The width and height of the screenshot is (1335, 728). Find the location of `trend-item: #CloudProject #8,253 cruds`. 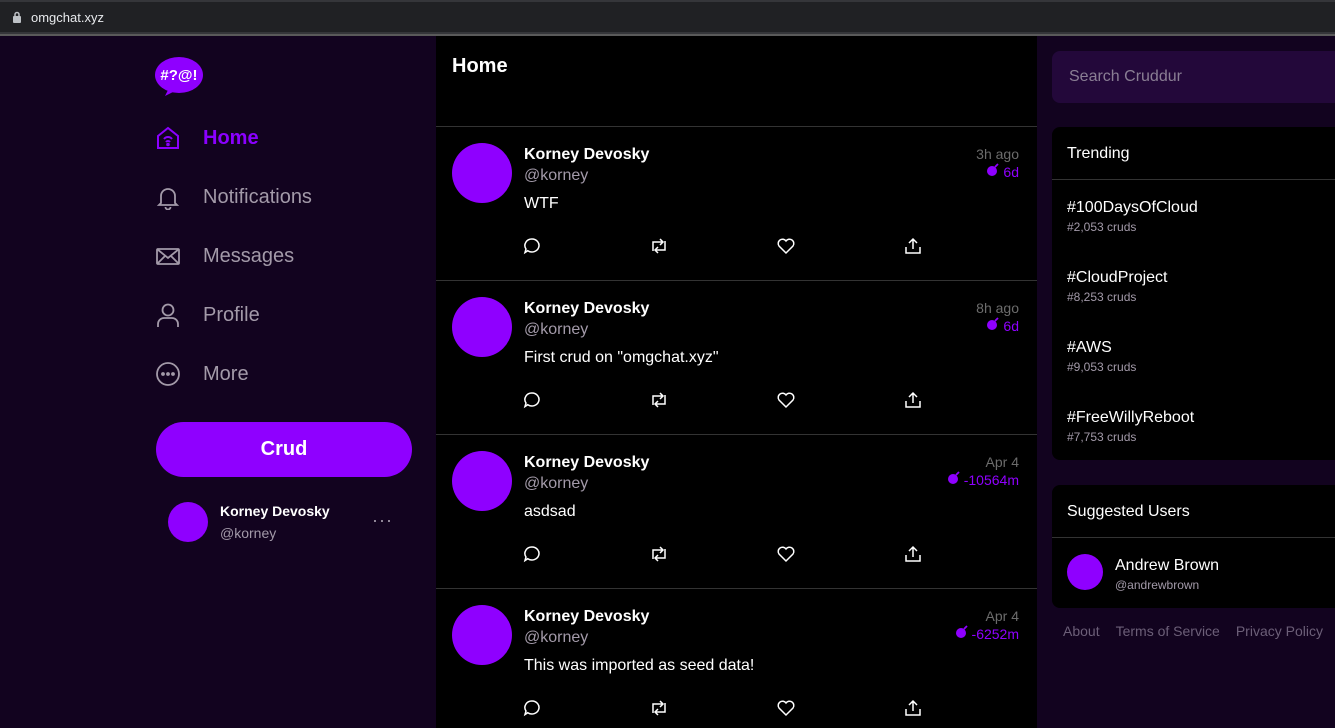

trend-item: #CloudProject #8,253 cruds is located at coordinates (1193, 285).